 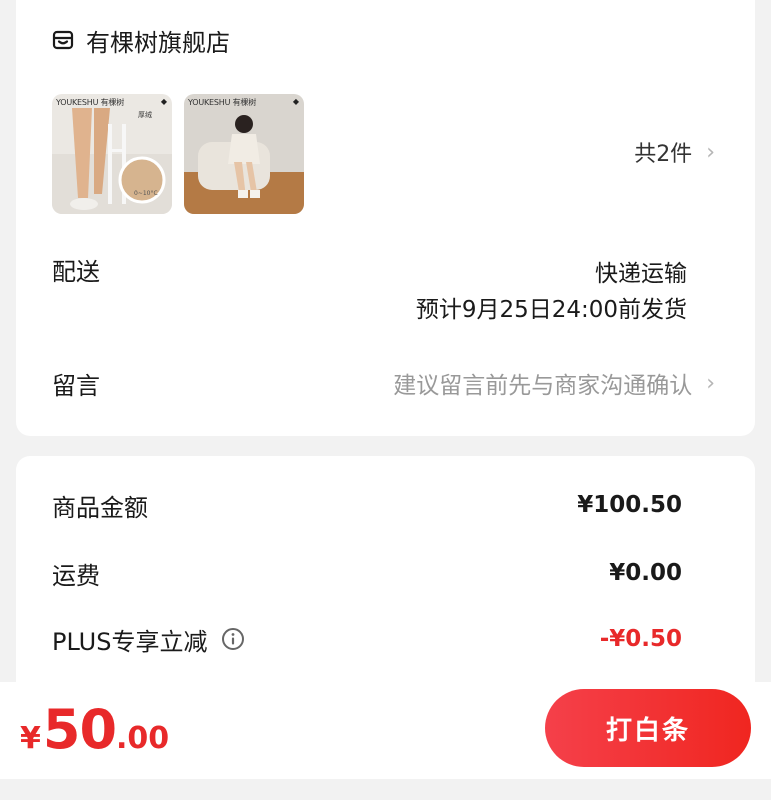 I want to click on total-price: ¥ 50 .00, so click(x=94, y=729).